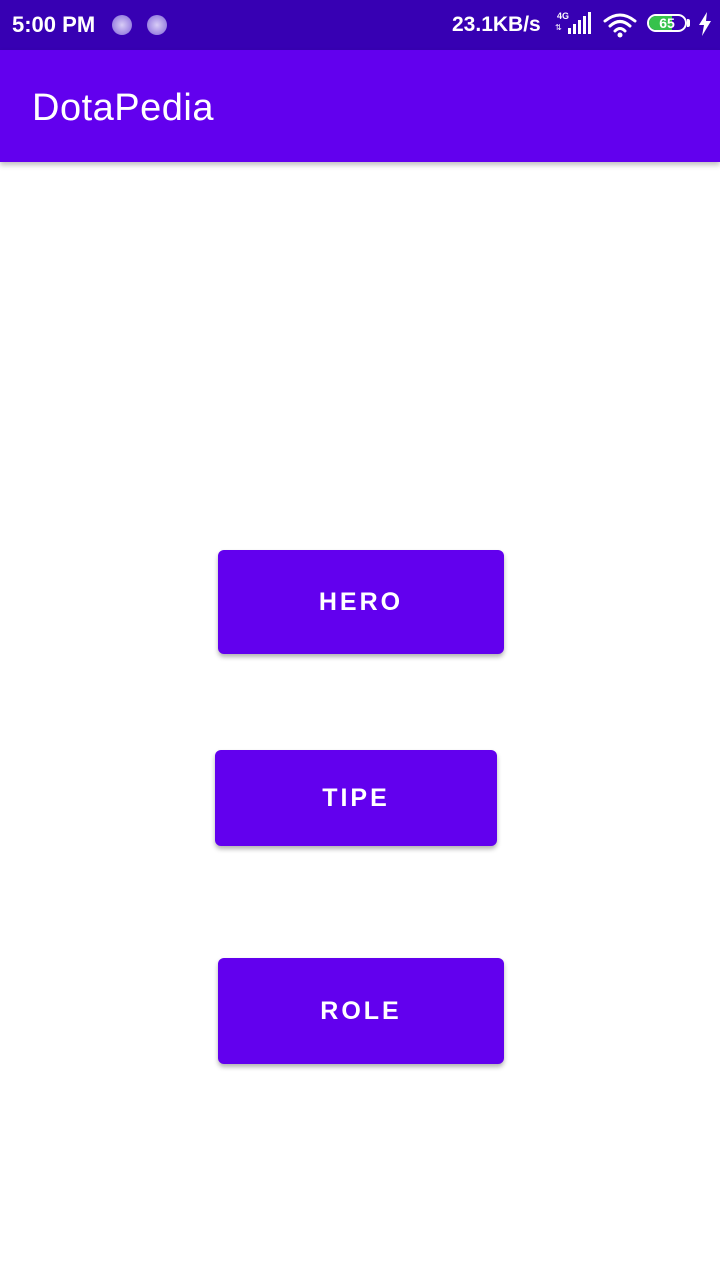 This screenshot has height=1280, width=720. Describe the element at coordinates (688, 23) in the screenshot. I see `battery-cap` at that location.